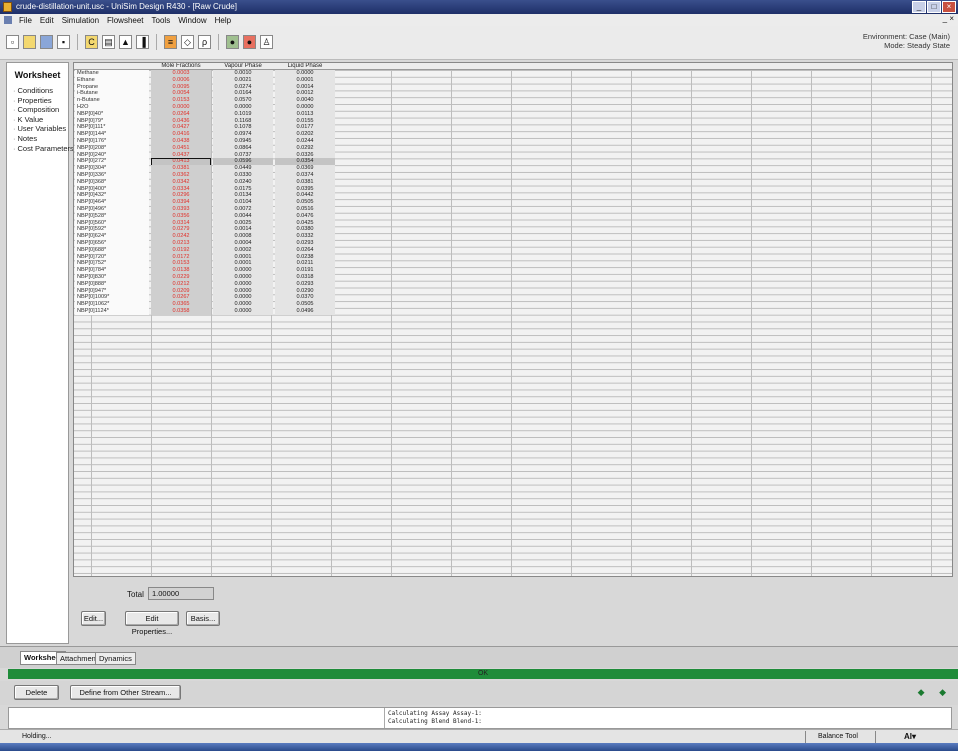 The width and height of the screenshot is (958, 751). What do you see at coordinates (170, 42) in the screenshot?
I see `workbook-icon: ≡` at bounding box center [170, 42].